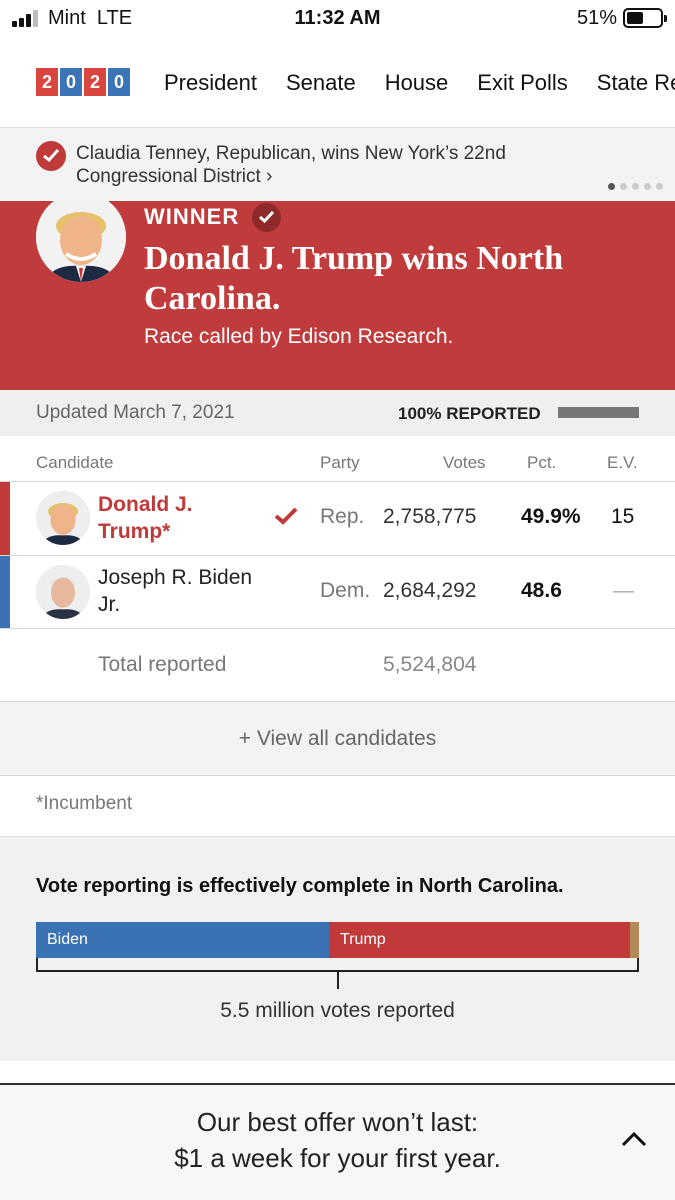 The height and width of the screenshot is (1200, 675). I want to click on winner-headline: Donald J. Trump wins North Carolina., so click(354, 278).